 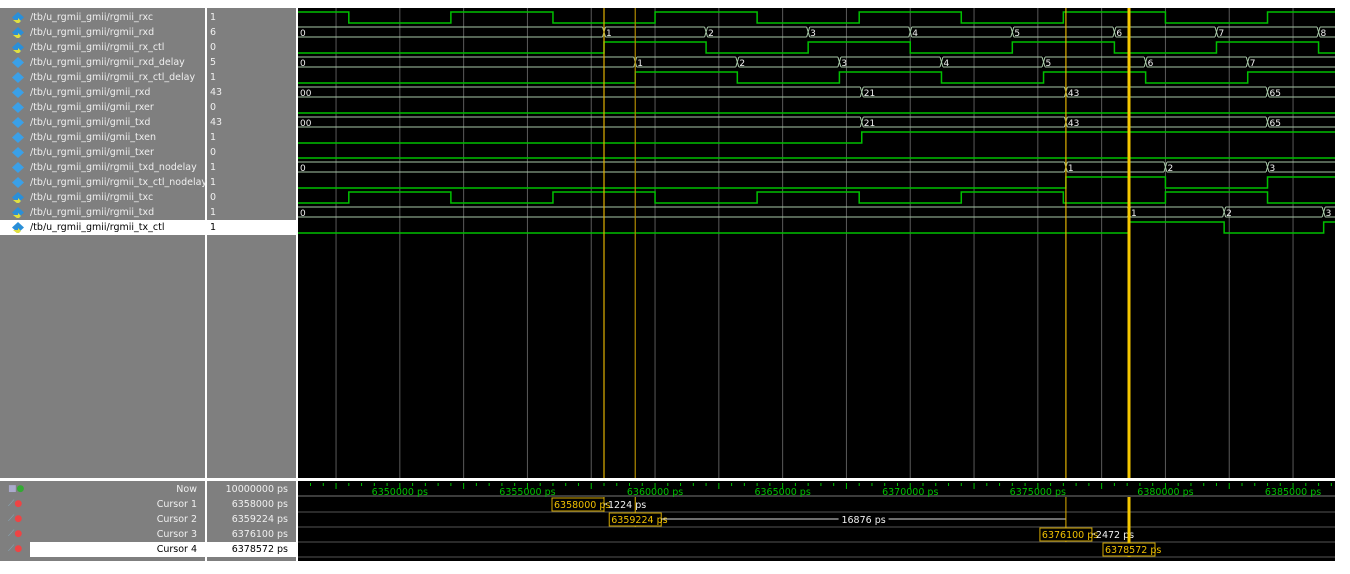 What do you see at coordinates (102, 504) in the screenshot?
I see `cursor-row: ⟋● Cursor 1` at bounding box center [102, 504].